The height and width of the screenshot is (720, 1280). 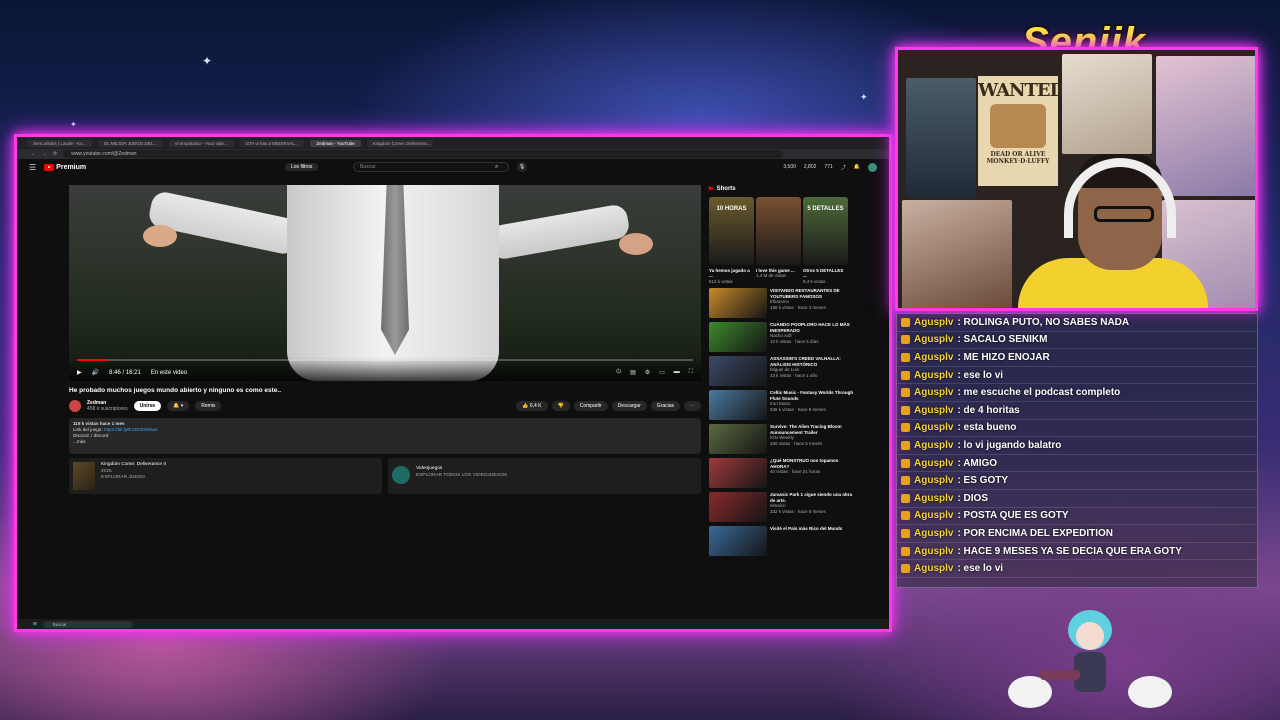 I want to click on settings-icon: ⚙, so click(x=647, y=372).